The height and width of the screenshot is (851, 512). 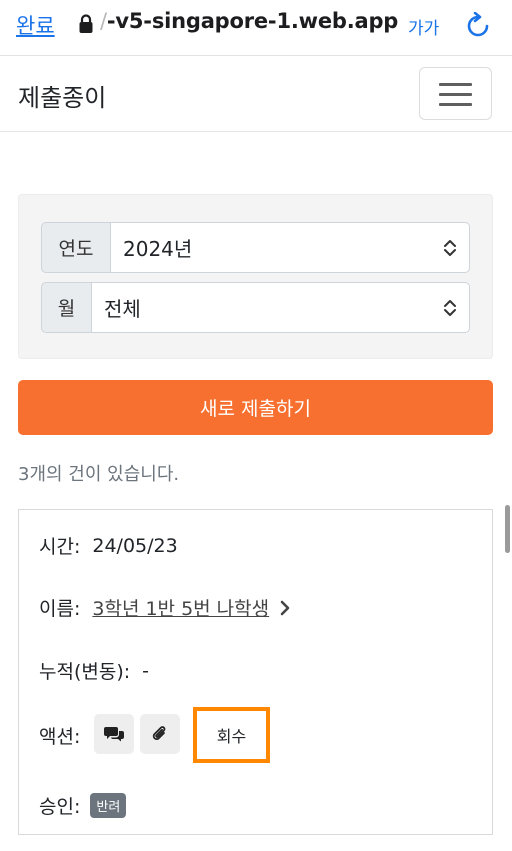 I want to click on brand-title: 제출종이, so click(x=62, y=95).